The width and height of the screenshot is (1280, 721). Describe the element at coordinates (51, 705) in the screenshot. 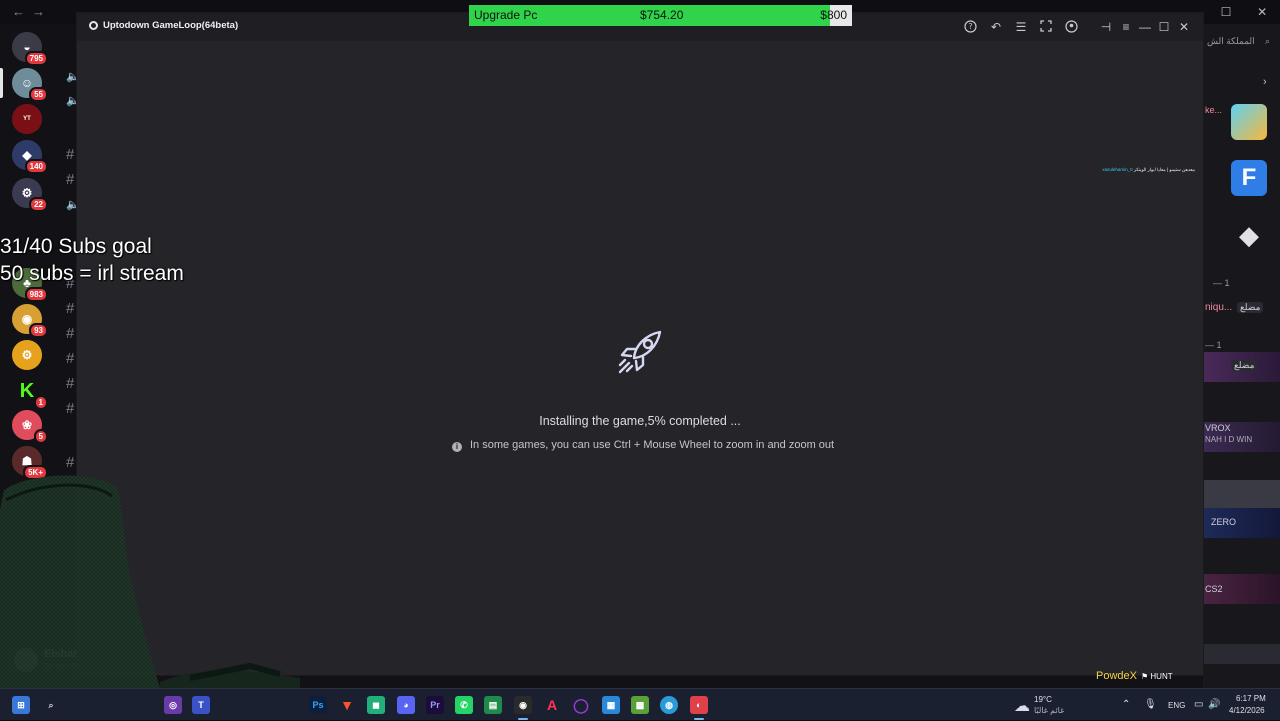

I see `search-icon: ⌕` at that location.